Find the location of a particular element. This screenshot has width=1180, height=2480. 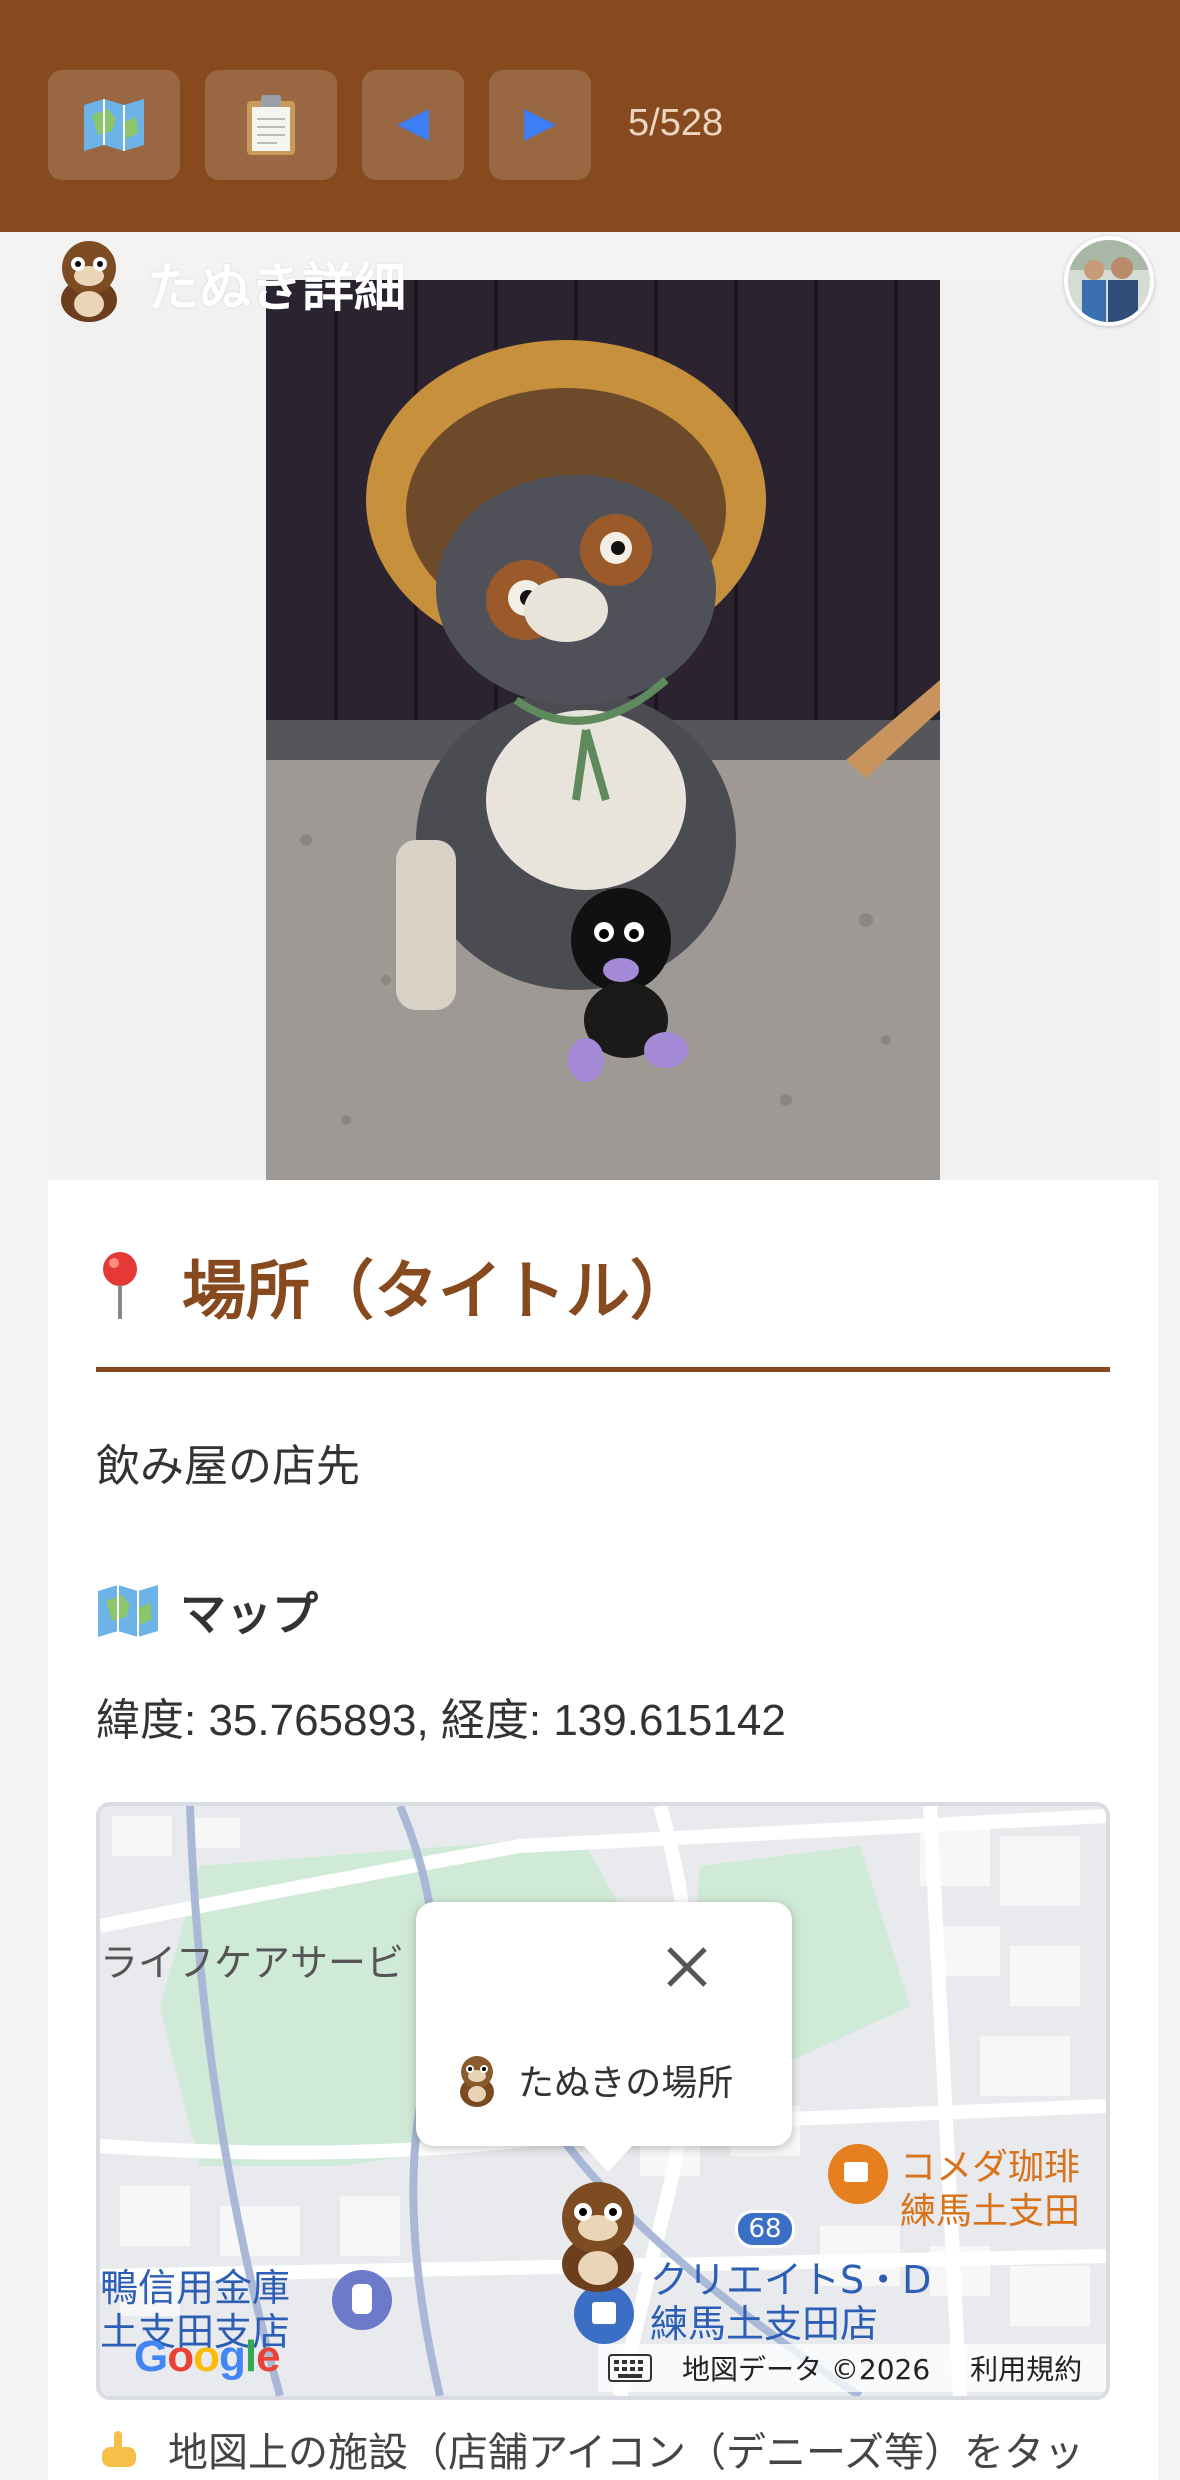

pushpin-icon is located at coordinates (120, 1285).